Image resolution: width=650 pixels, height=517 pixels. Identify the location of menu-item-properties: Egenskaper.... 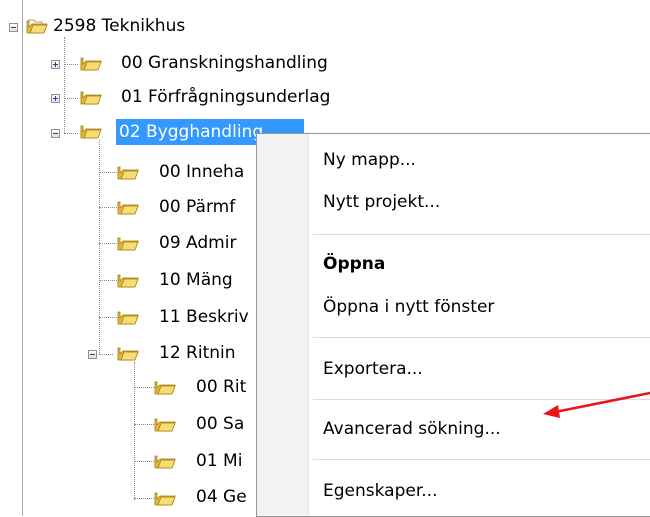
(380, 491).